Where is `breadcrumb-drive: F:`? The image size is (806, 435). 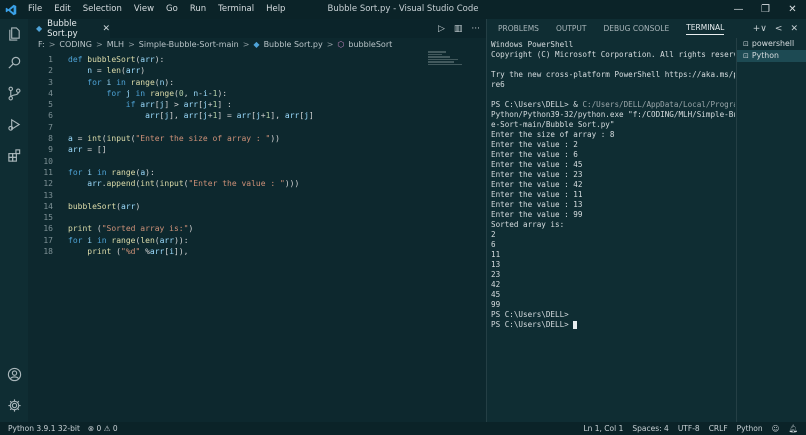 breadcrumb-drive: F: is located at coordinates (41, 44).